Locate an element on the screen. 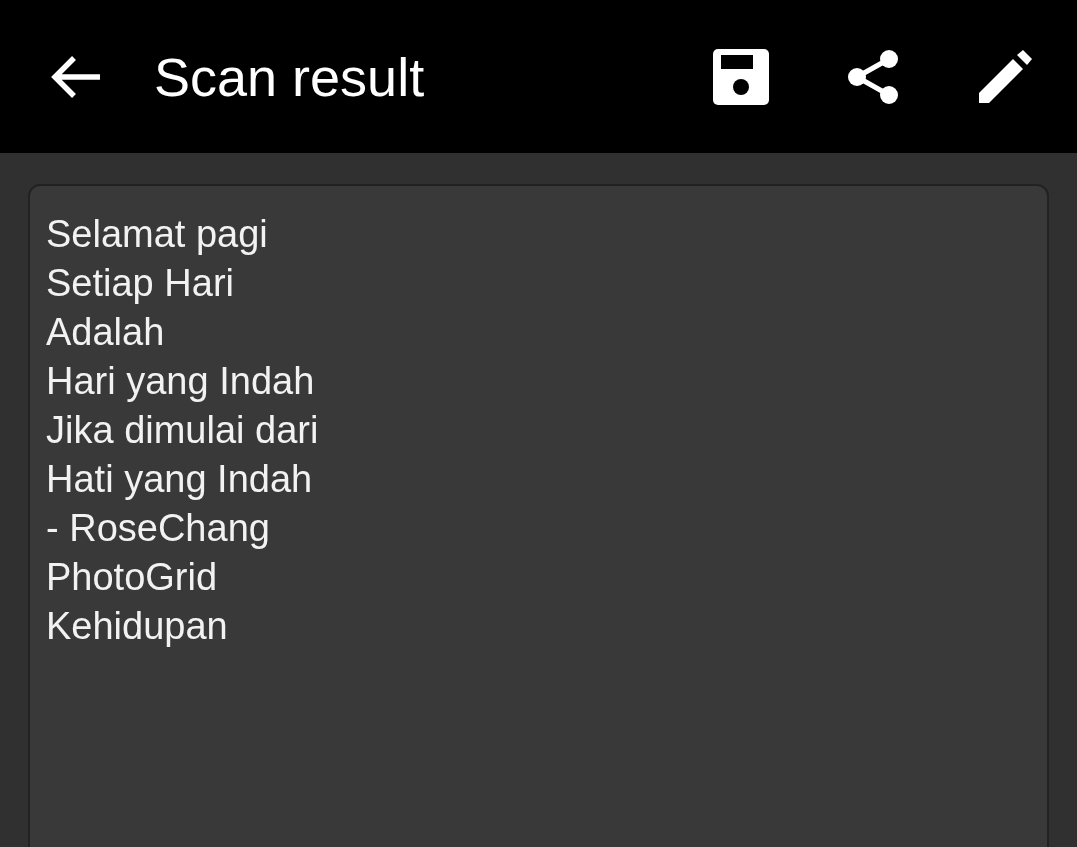  save-icon is located at coordinates (741, 76).